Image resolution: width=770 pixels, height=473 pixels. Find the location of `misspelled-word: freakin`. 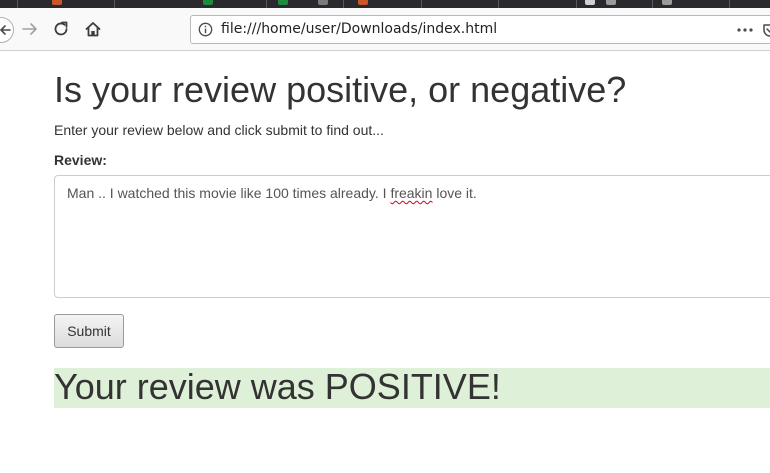

misspelled-word: freakin is located at coordinates (411, 193).